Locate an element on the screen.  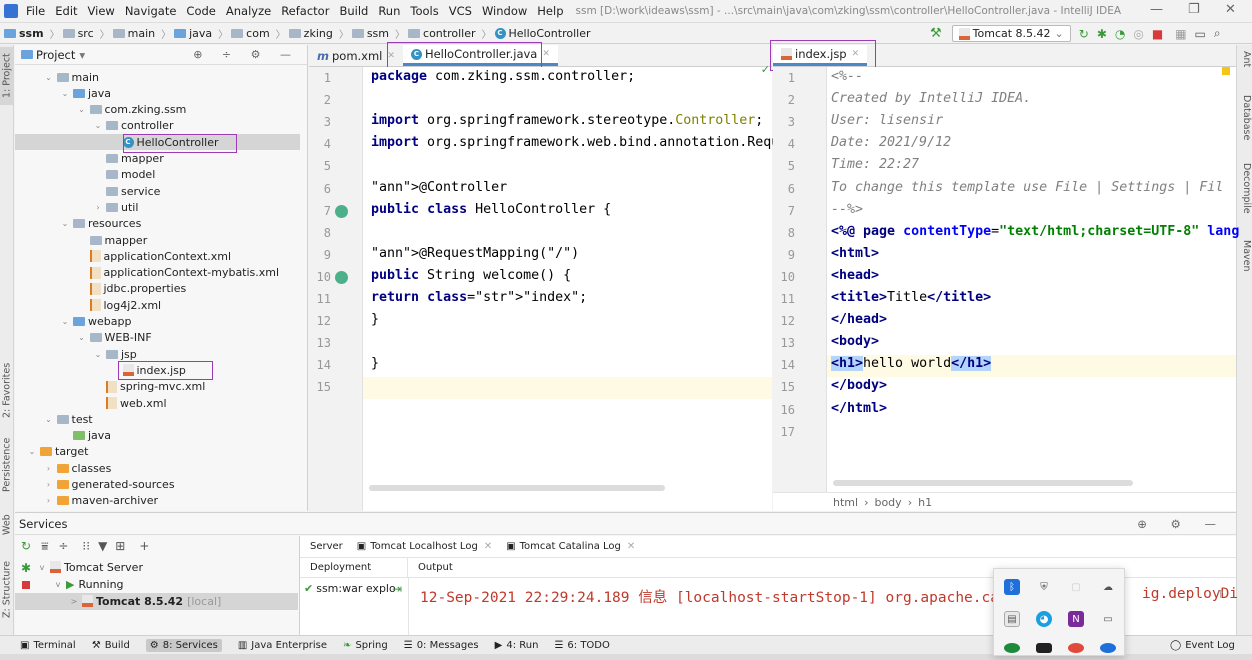
stop-icon: ■ is located at coordinates (1157, 34).